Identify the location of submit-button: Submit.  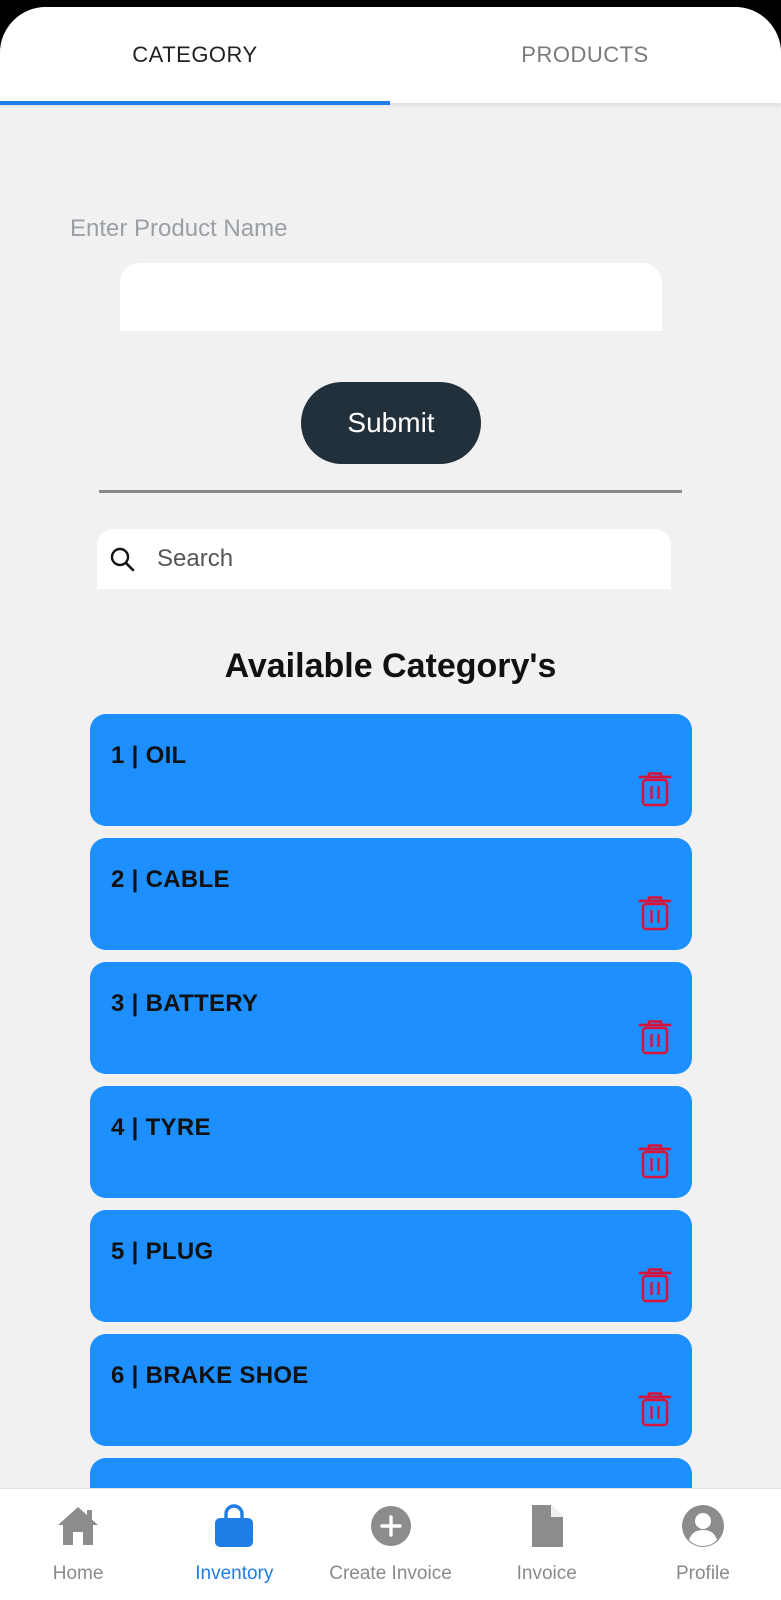
(391, 423).